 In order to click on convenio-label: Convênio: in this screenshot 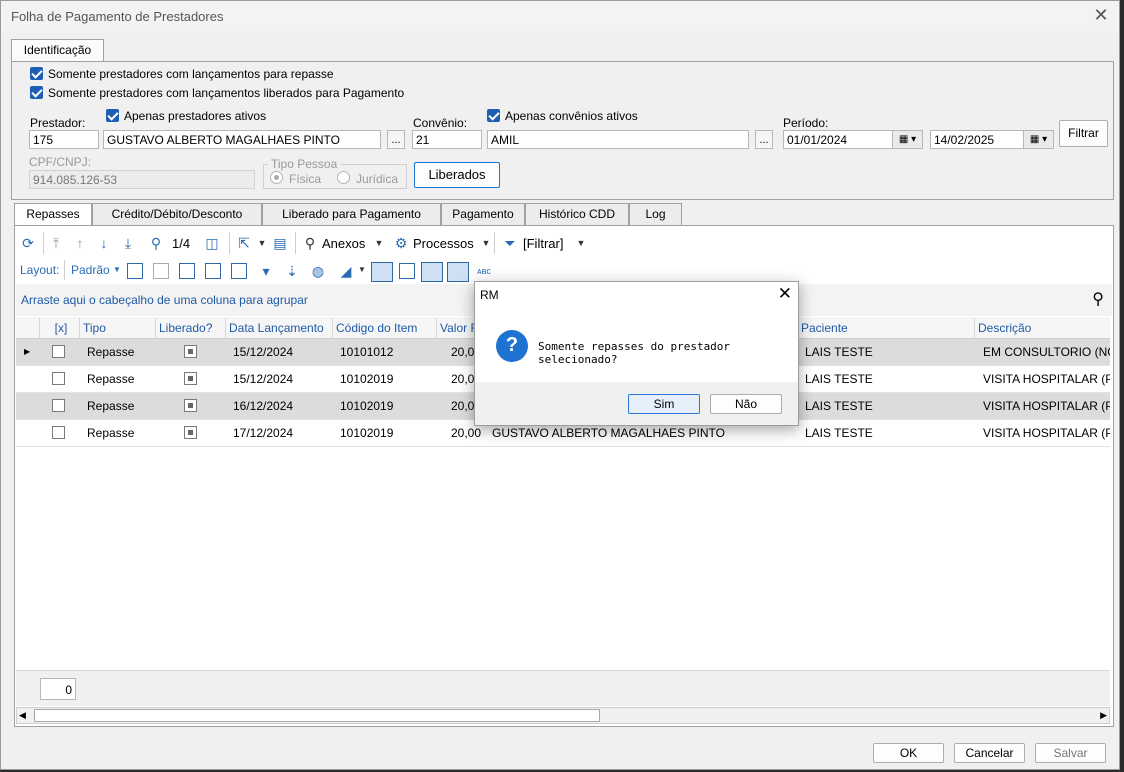, I will do `click(440, 123)`.